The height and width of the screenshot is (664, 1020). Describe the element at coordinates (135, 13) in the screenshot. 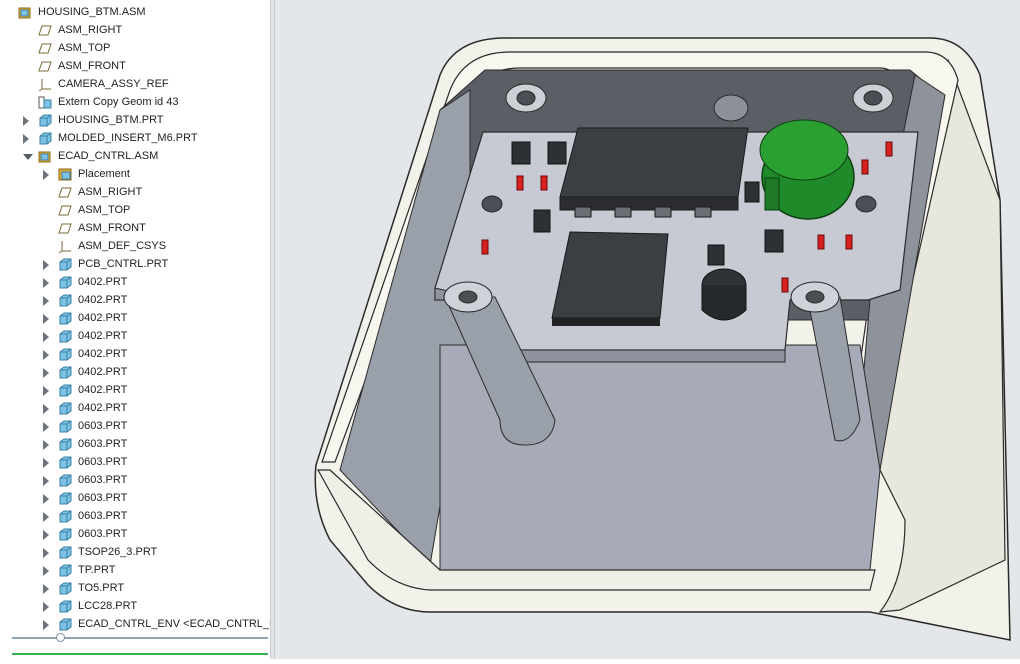

I see `tree-item: HOUSING_BTM.ASM` at that location.